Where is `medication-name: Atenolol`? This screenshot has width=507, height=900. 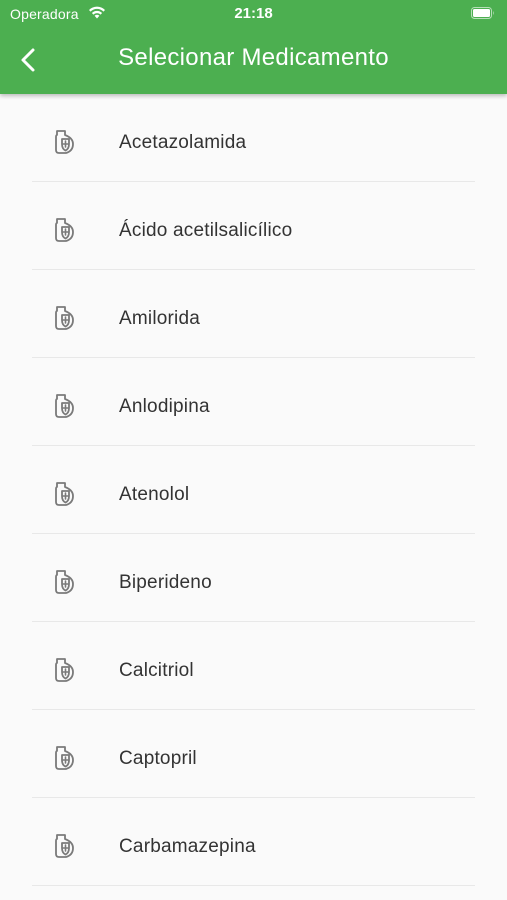
medication-name: Atenolol is located at coordinates (154, 494).